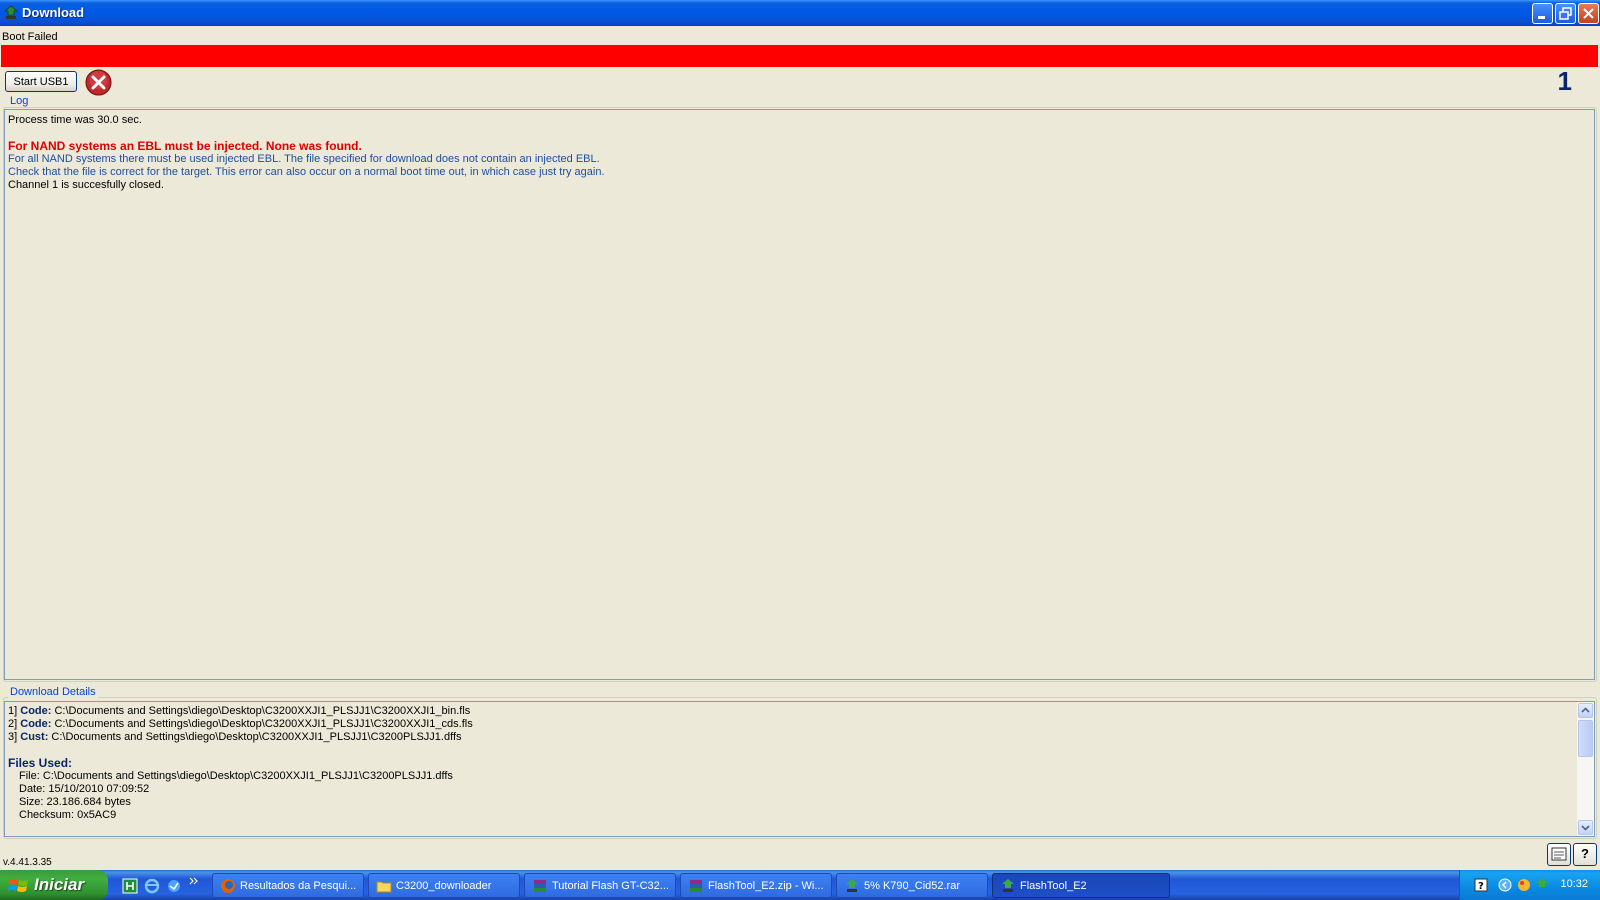 The image size is (1600, 900). Describe the element at coordinates (19, 101) in the screenshot. I see `log-legend: Log` at that location.